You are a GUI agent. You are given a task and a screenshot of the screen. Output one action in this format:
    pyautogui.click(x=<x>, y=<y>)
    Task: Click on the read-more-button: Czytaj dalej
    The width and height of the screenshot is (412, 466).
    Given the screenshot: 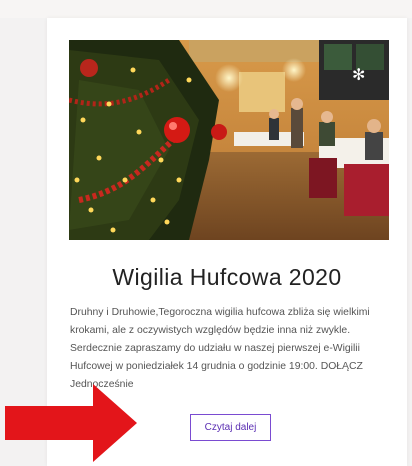 What is the action you would take?
    pyautogui.click(x=230, y=427)
    